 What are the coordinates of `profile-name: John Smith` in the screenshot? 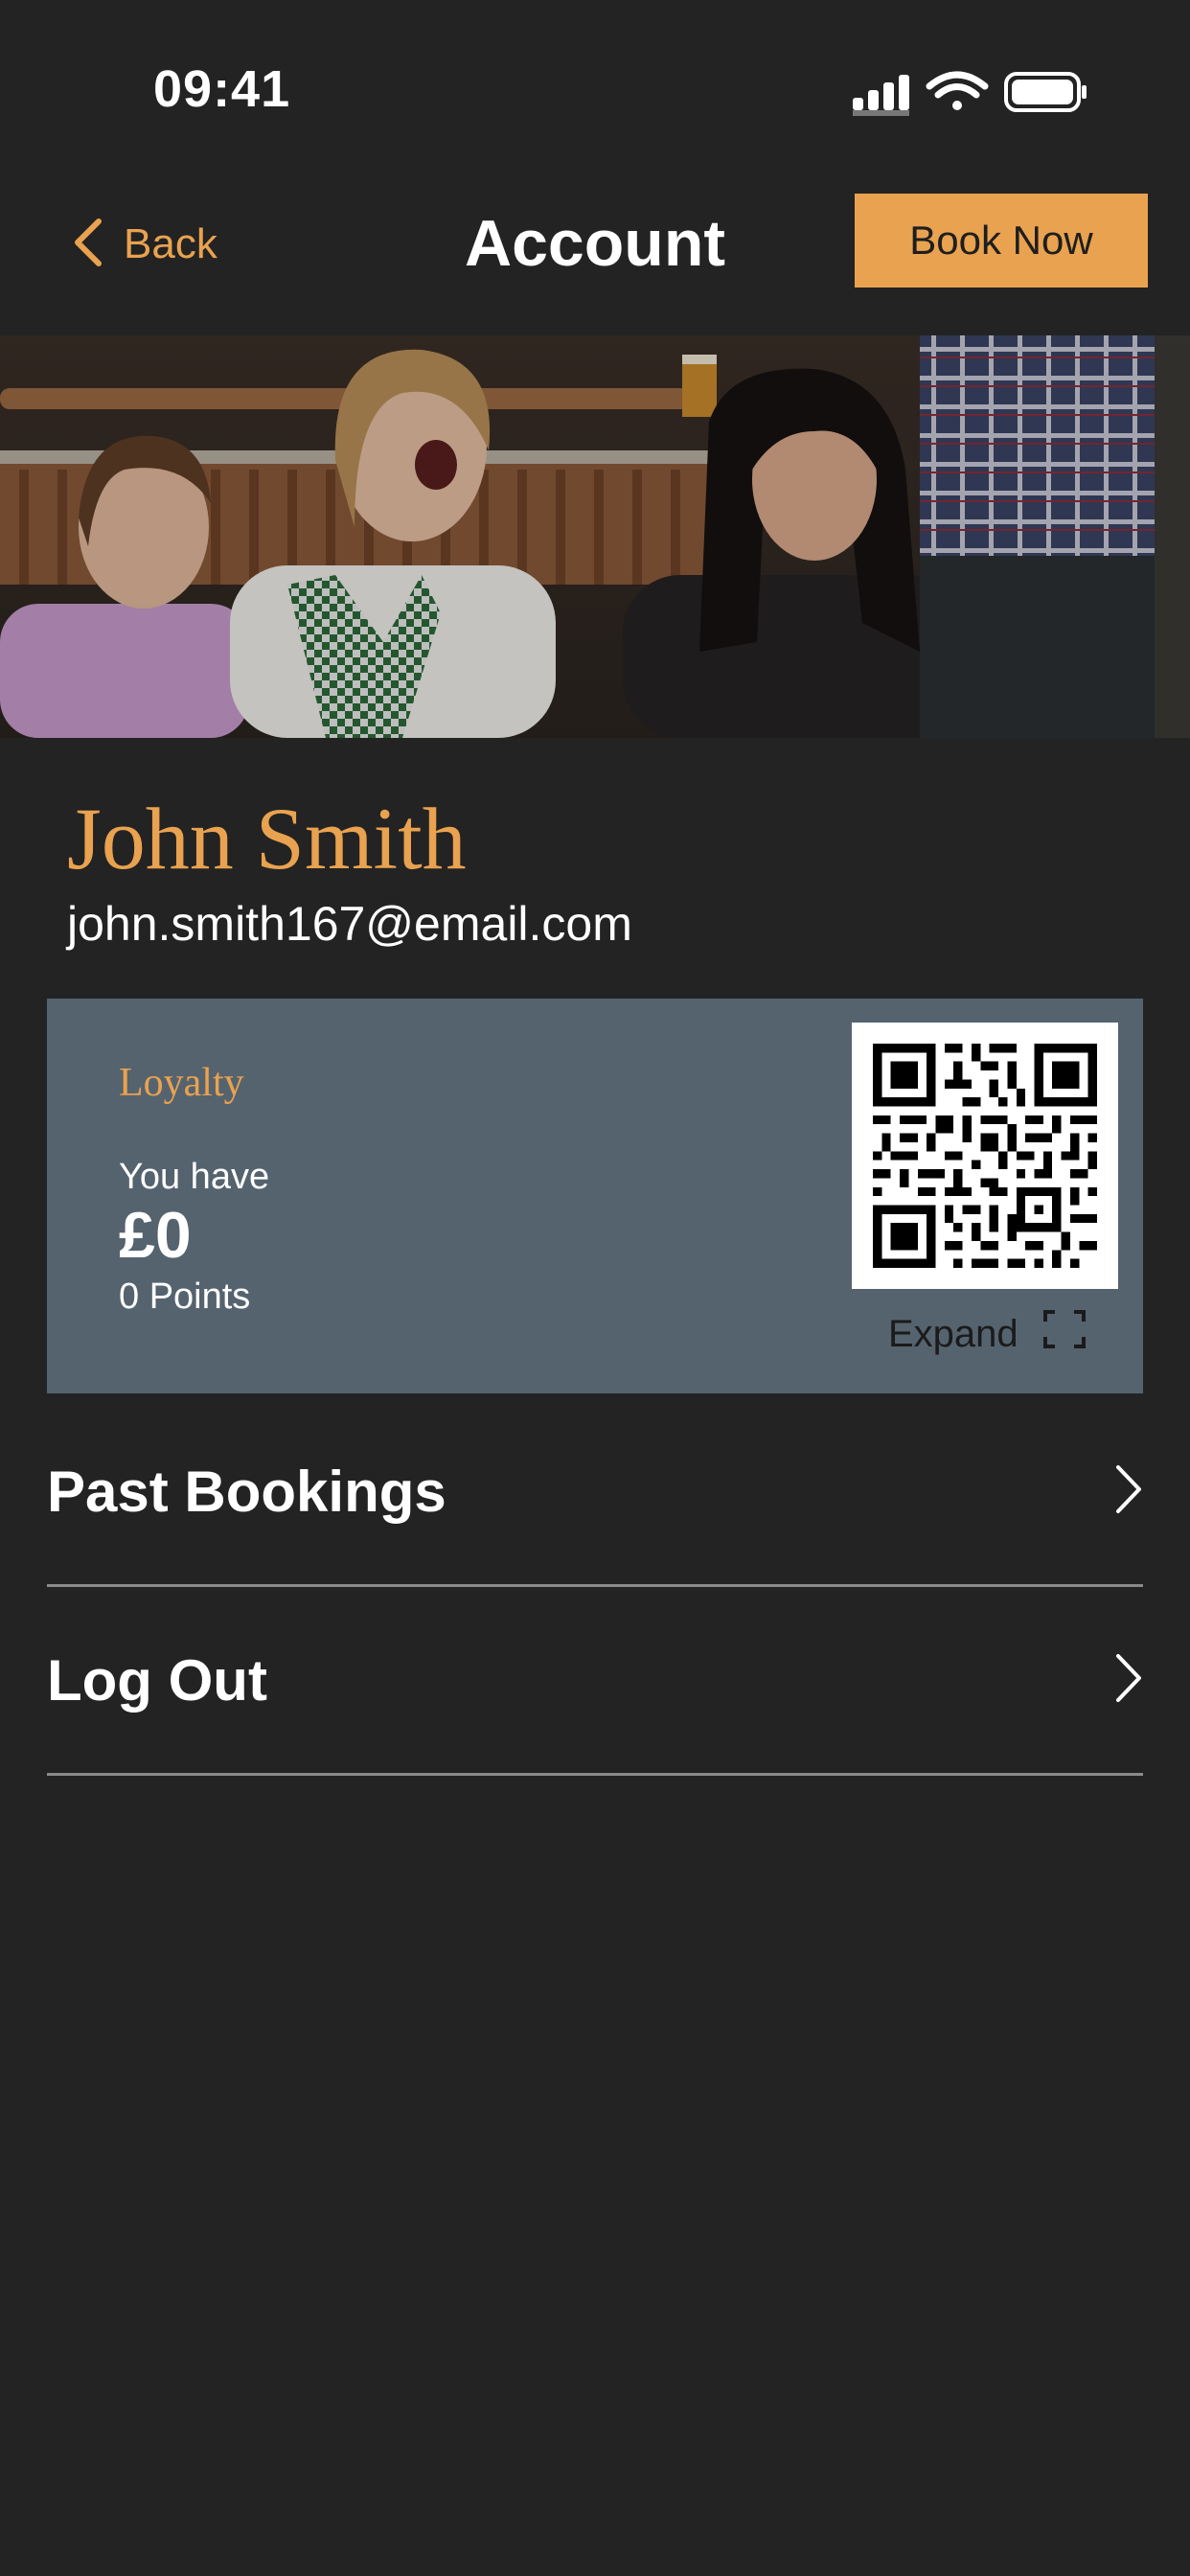 It's located at (267, 838).